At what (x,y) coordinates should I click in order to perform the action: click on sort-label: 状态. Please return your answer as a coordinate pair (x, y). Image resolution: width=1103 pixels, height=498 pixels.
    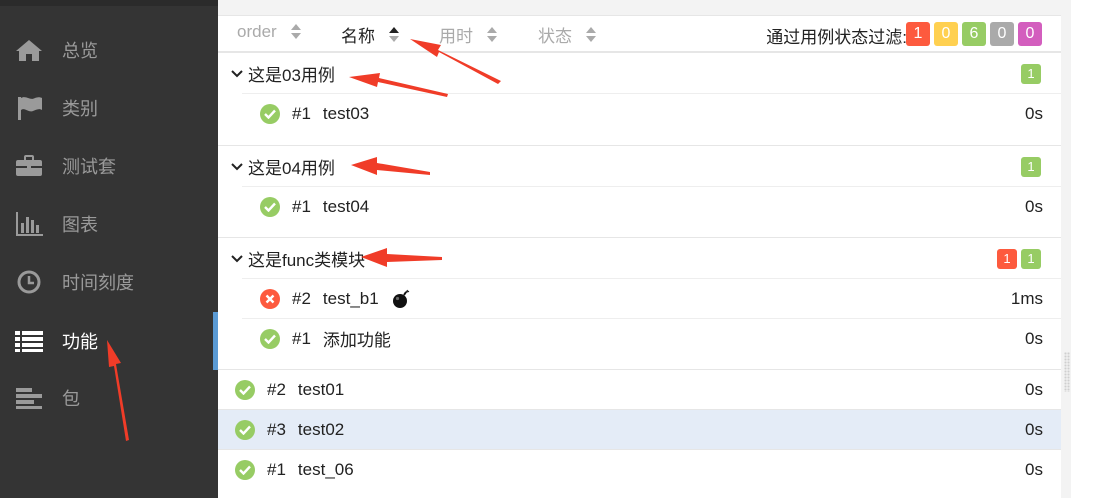
    Looking at the image, I should click on (555, 36).